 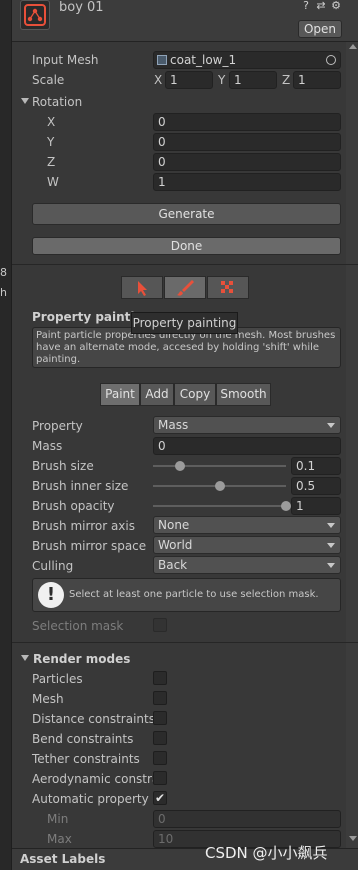 What do you see at coordinates (316, 506) in the screenshot?
I see `brush-opacity-field: 1` at bounding box center [316, 506].